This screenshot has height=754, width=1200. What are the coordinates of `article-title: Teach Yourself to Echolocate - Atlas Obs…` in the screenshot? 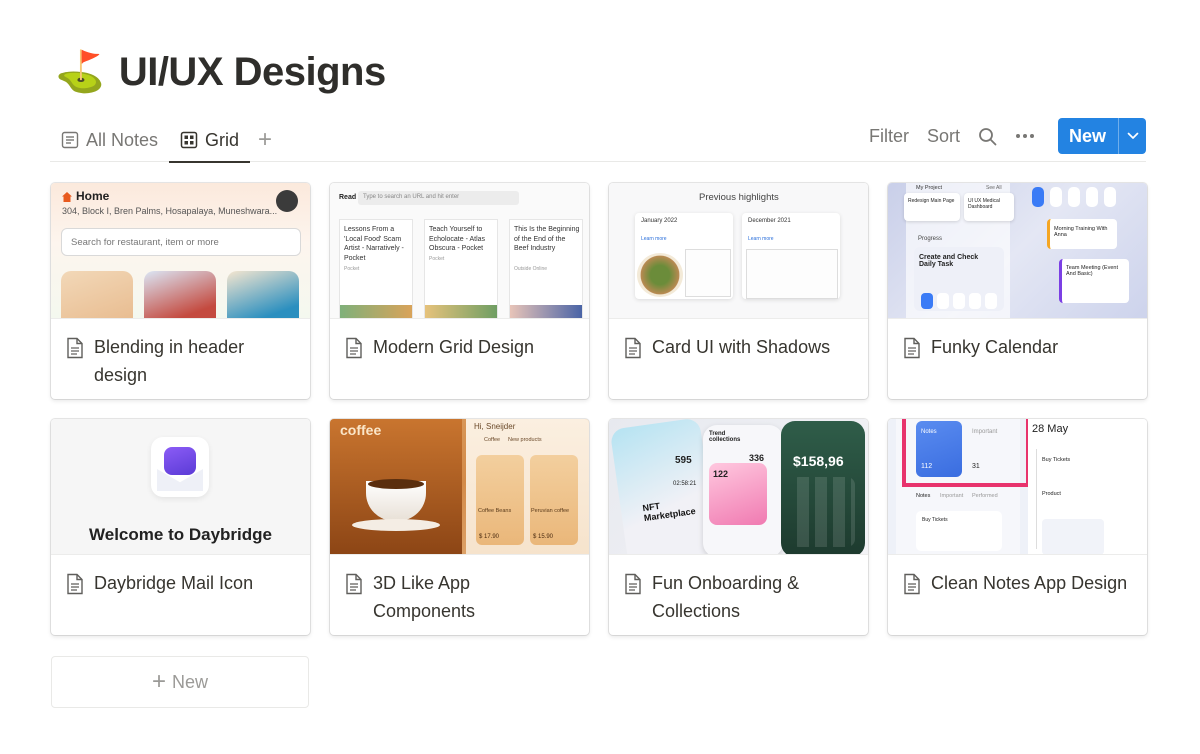 It's located at (457, 239).